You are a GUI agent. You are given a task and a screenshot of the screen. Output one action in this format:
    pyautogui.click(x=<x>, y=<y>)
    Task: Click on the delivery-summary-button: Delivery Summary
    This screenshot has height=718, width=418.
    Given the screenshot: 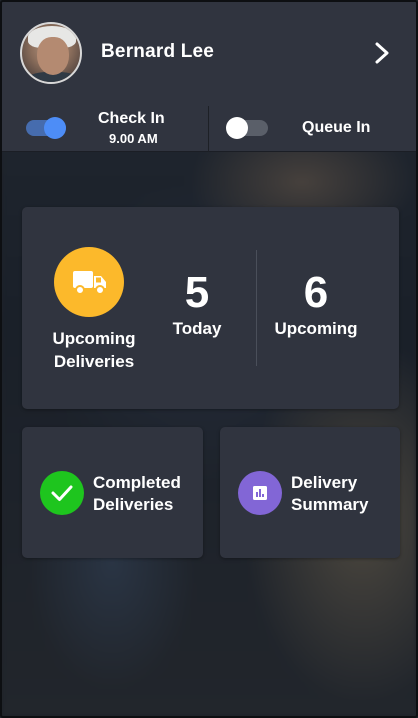 What is the action you would take?
    pyautogui.click(x=310, y=492)
    